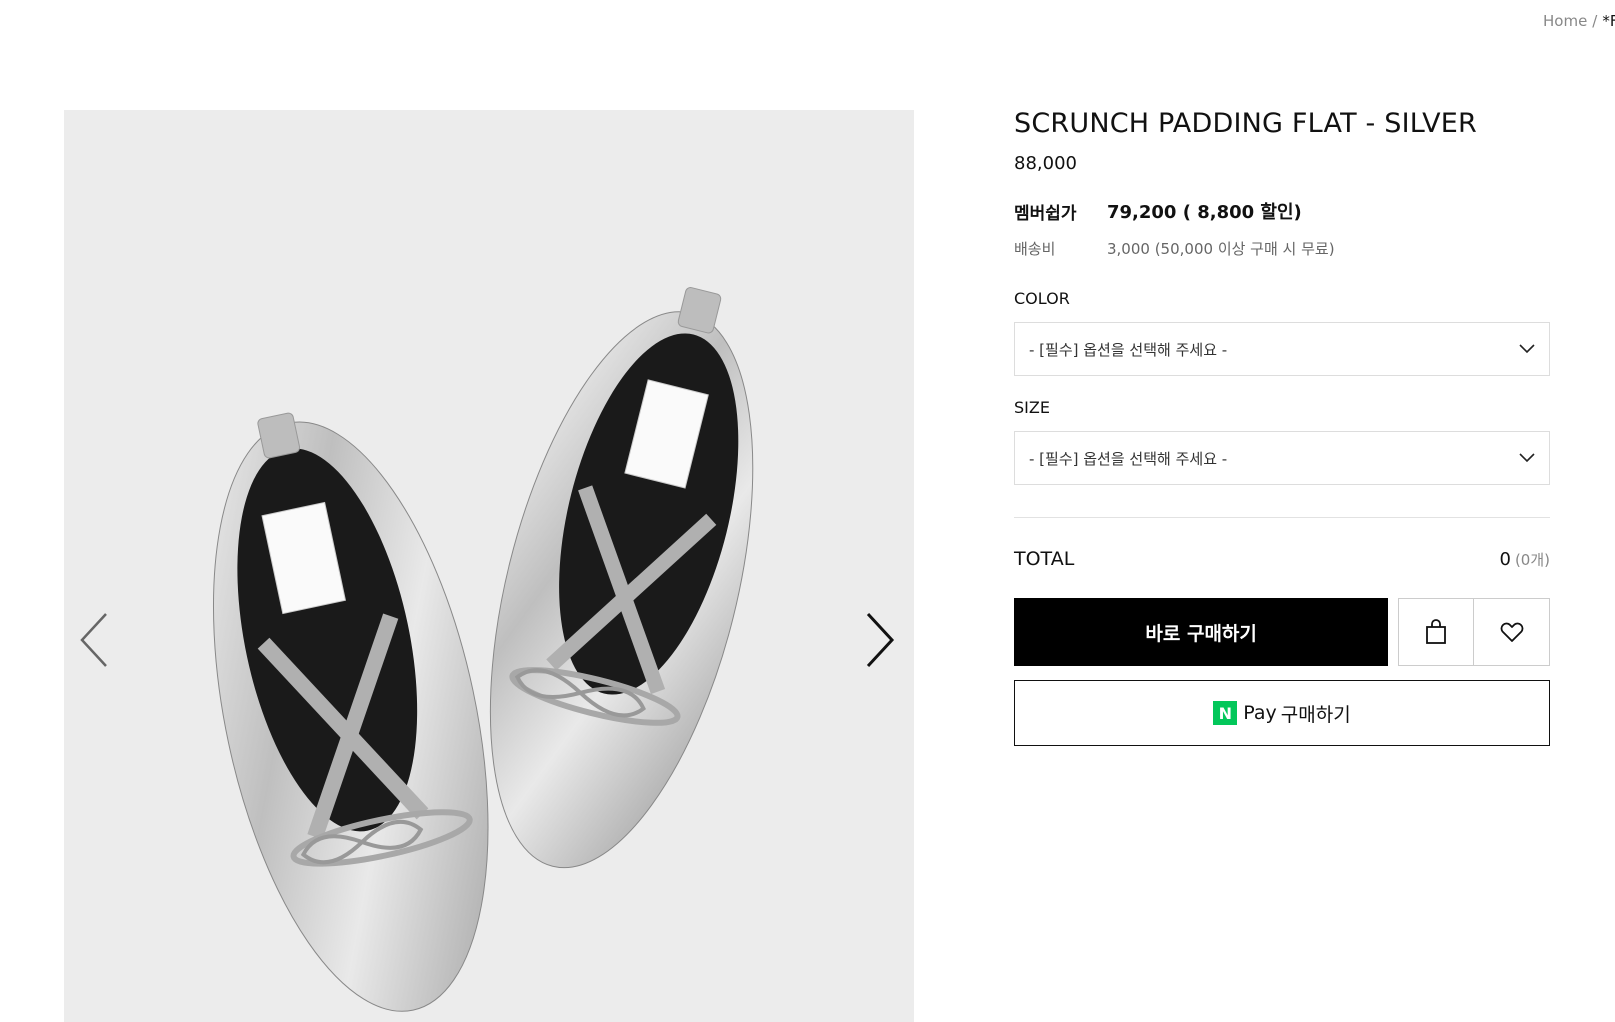  What do you see at coordinates (1532, 559) in the screenshot?
I see `total-count: (0개)` at bounding box center [1532, 559].